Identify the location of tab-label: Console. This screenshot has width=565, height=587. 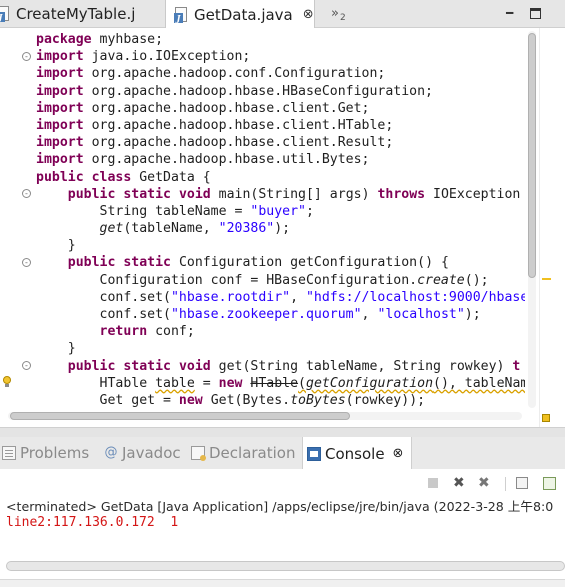
(355, 453).